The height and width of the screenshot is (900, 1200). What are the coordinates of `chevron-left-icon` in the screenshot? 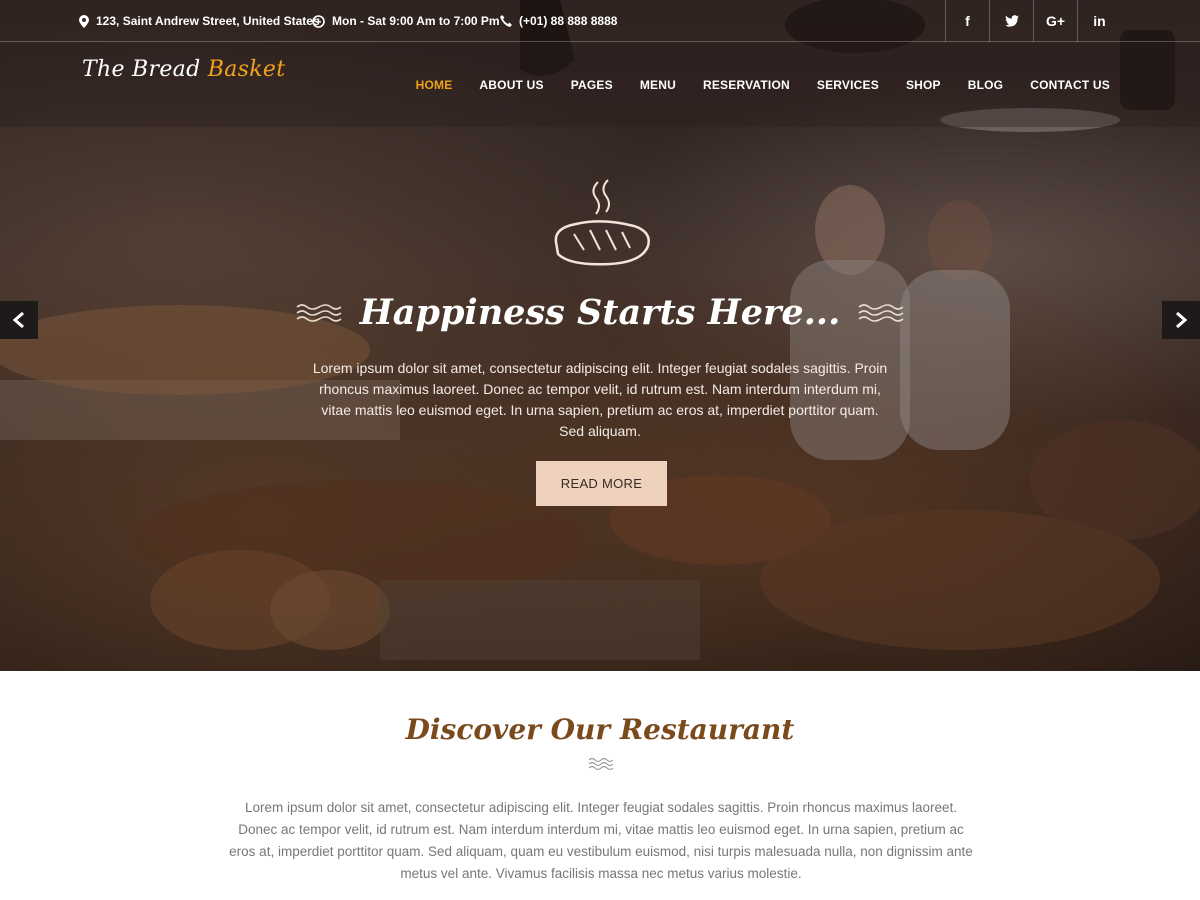 It's located at (18, 320).